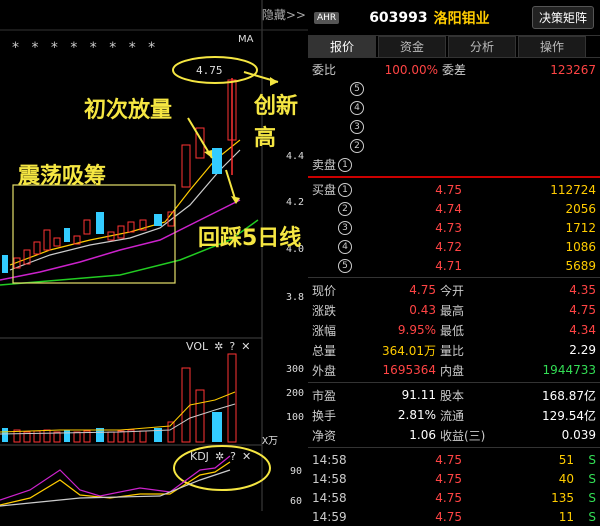  Describe the element at coordinates (454, 246) in the screenshot. I see `buy-row: 4 4.72 1086` at that location.